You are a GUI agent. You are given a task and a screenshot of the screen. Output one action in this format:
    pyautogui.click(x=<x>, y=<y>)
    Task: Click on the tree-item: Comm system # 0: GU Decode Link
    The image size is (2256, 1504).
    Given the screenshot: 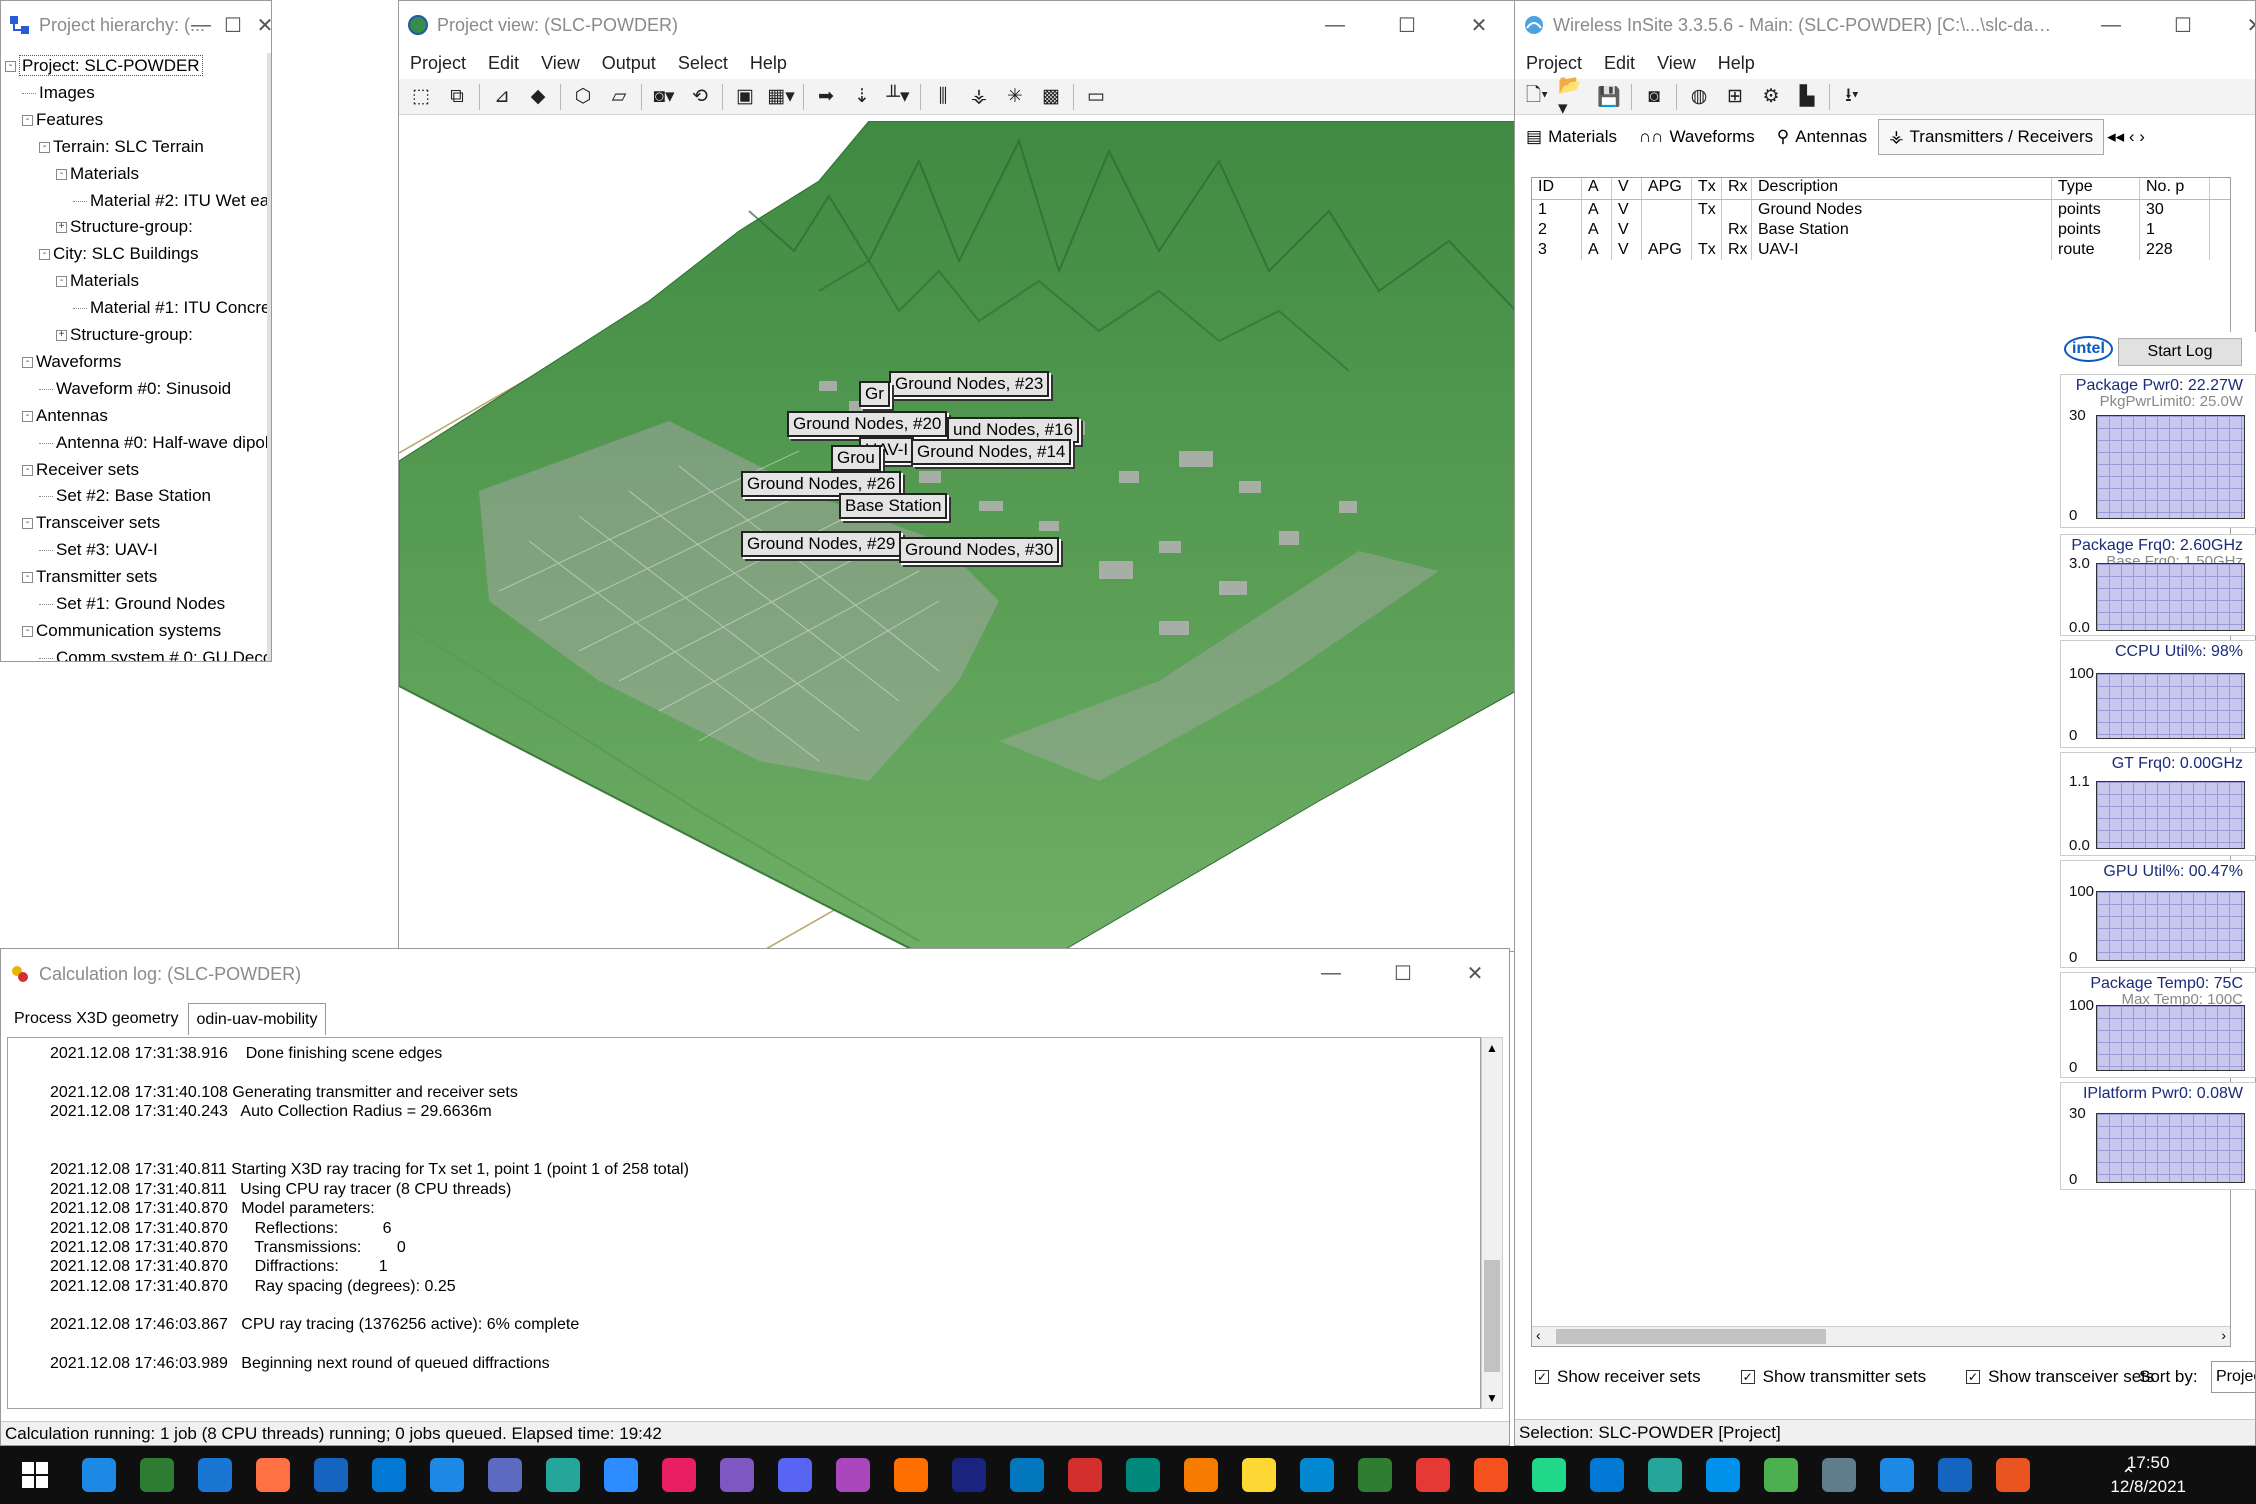 What is the action you would take?
    pyautogui.click(x=155, y=653)
    